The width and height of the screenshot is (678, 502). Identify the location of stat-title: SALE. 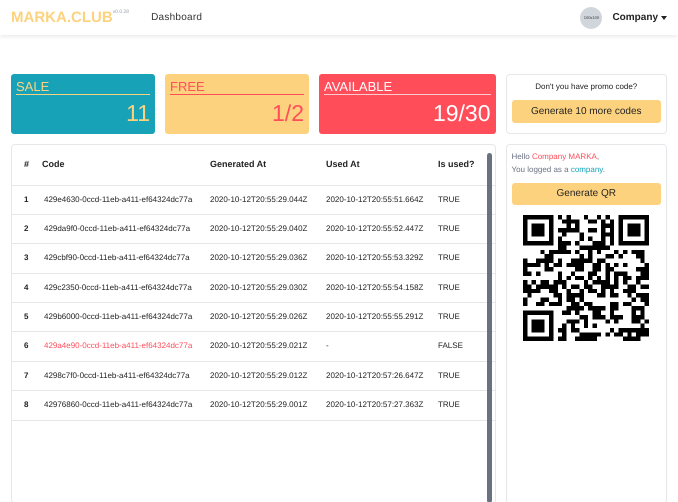
(83, 87).